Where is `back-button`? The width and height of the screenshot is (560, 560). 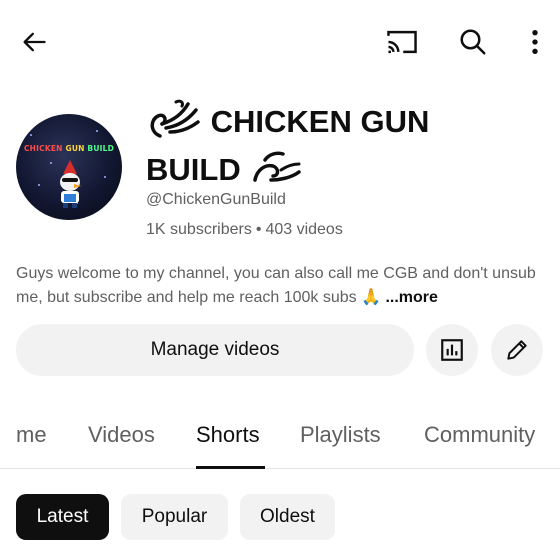
back-button is located at coordinates (34, 42).